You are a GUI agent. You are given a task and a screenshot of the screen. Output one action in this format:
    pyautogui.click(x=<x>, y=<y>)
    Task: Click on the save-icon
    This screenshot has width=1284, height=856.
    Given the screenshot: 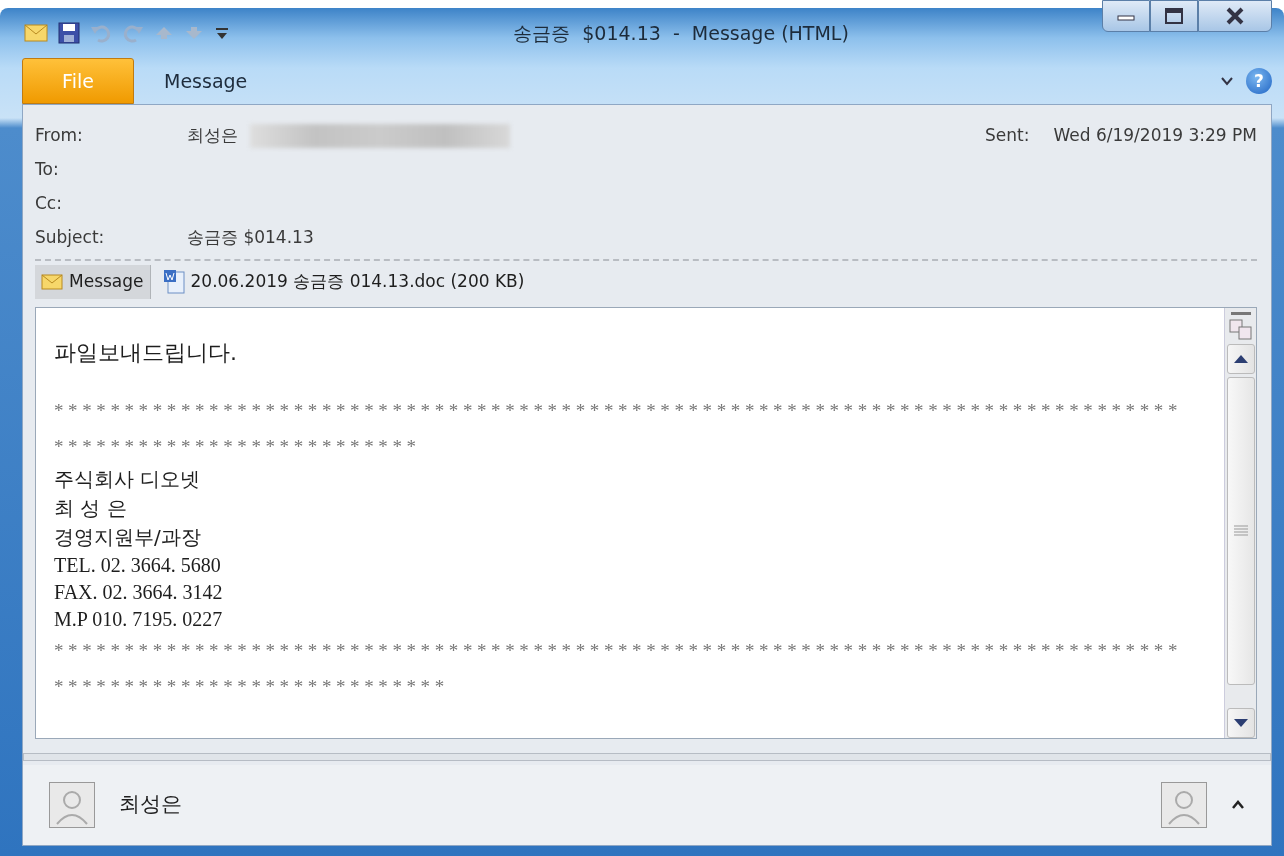 What is the action you would take?
    pyautogui.click(x=69, y=33)
    